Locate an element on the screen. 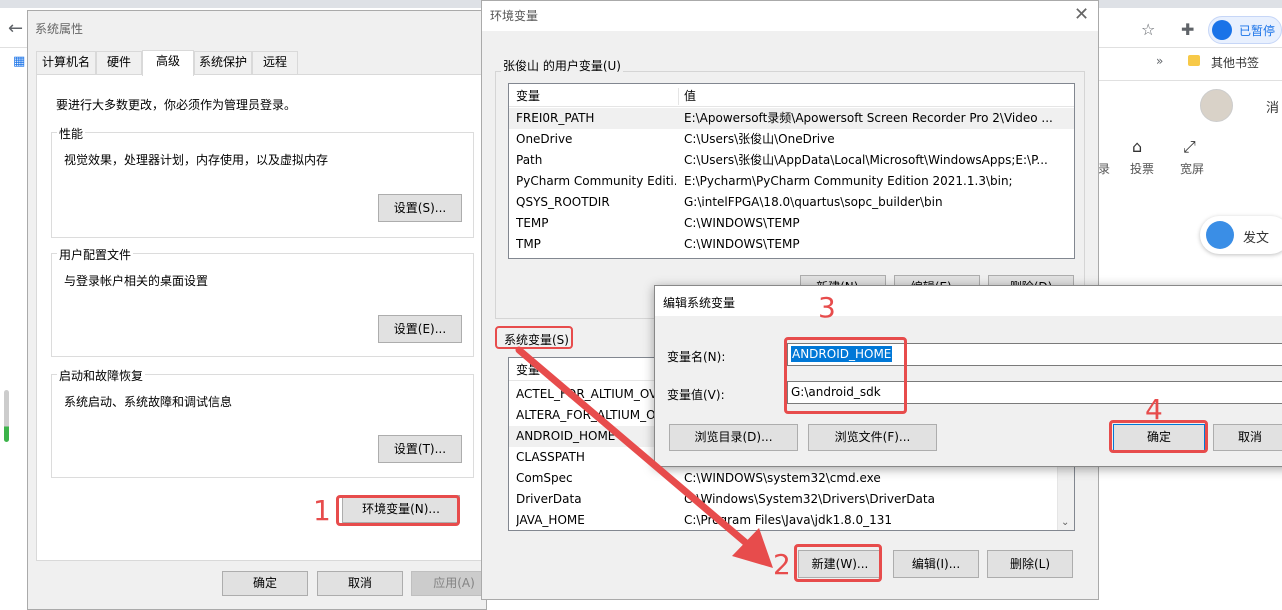 The height and width of the screenshot is (610, 1282). variable-name-cell: TMP is located at coordinates (528, 244).